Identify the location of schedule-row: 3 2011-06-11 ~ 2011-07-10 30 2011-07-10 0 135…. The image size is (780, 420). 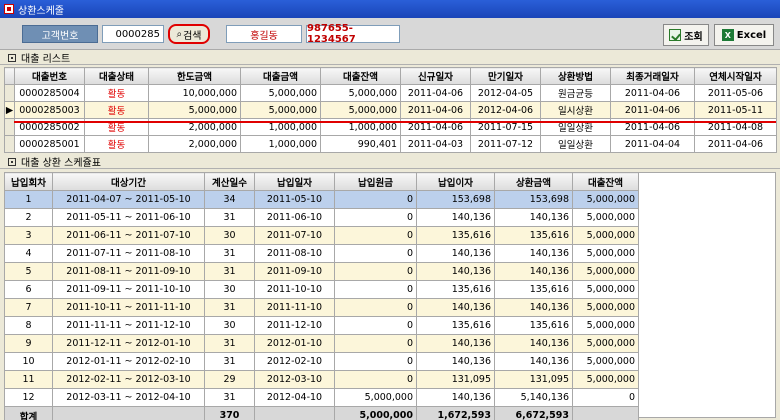
(321, 235).